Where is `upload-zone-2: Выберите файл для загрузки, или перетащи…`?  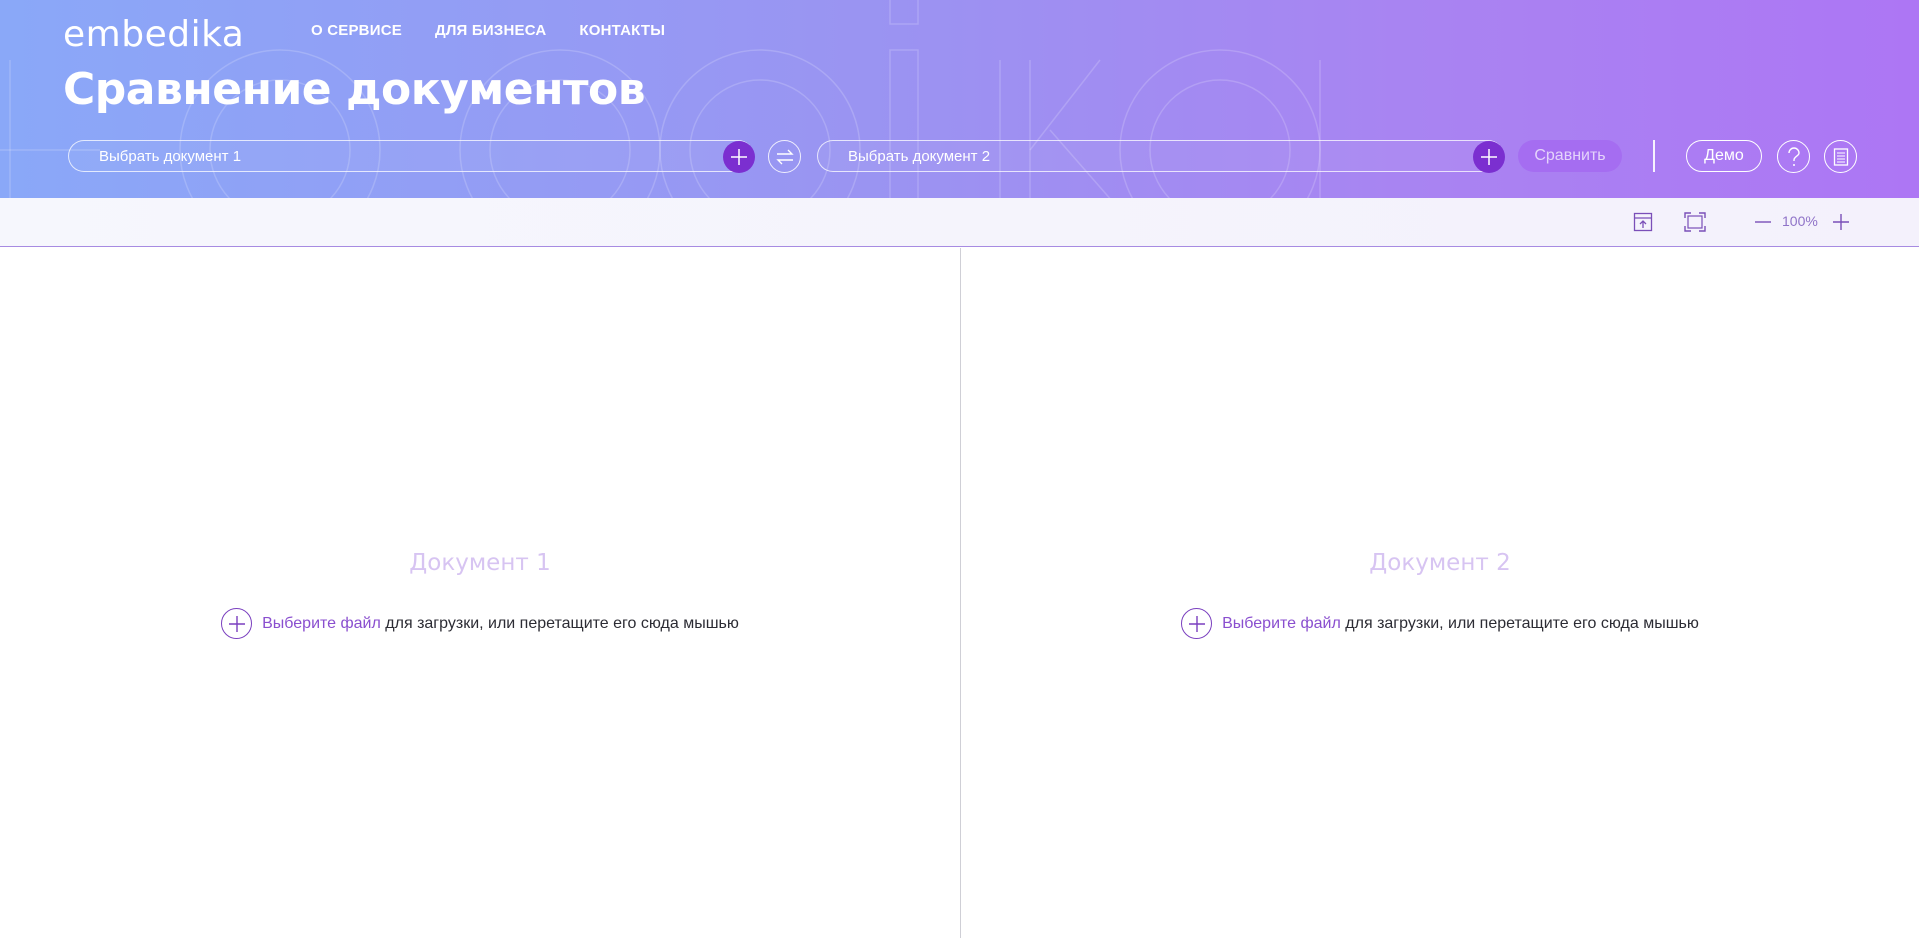
upload-zone-2: Выберите файл для загрузки, или перетащи… is located at coordinates (1440, 623).